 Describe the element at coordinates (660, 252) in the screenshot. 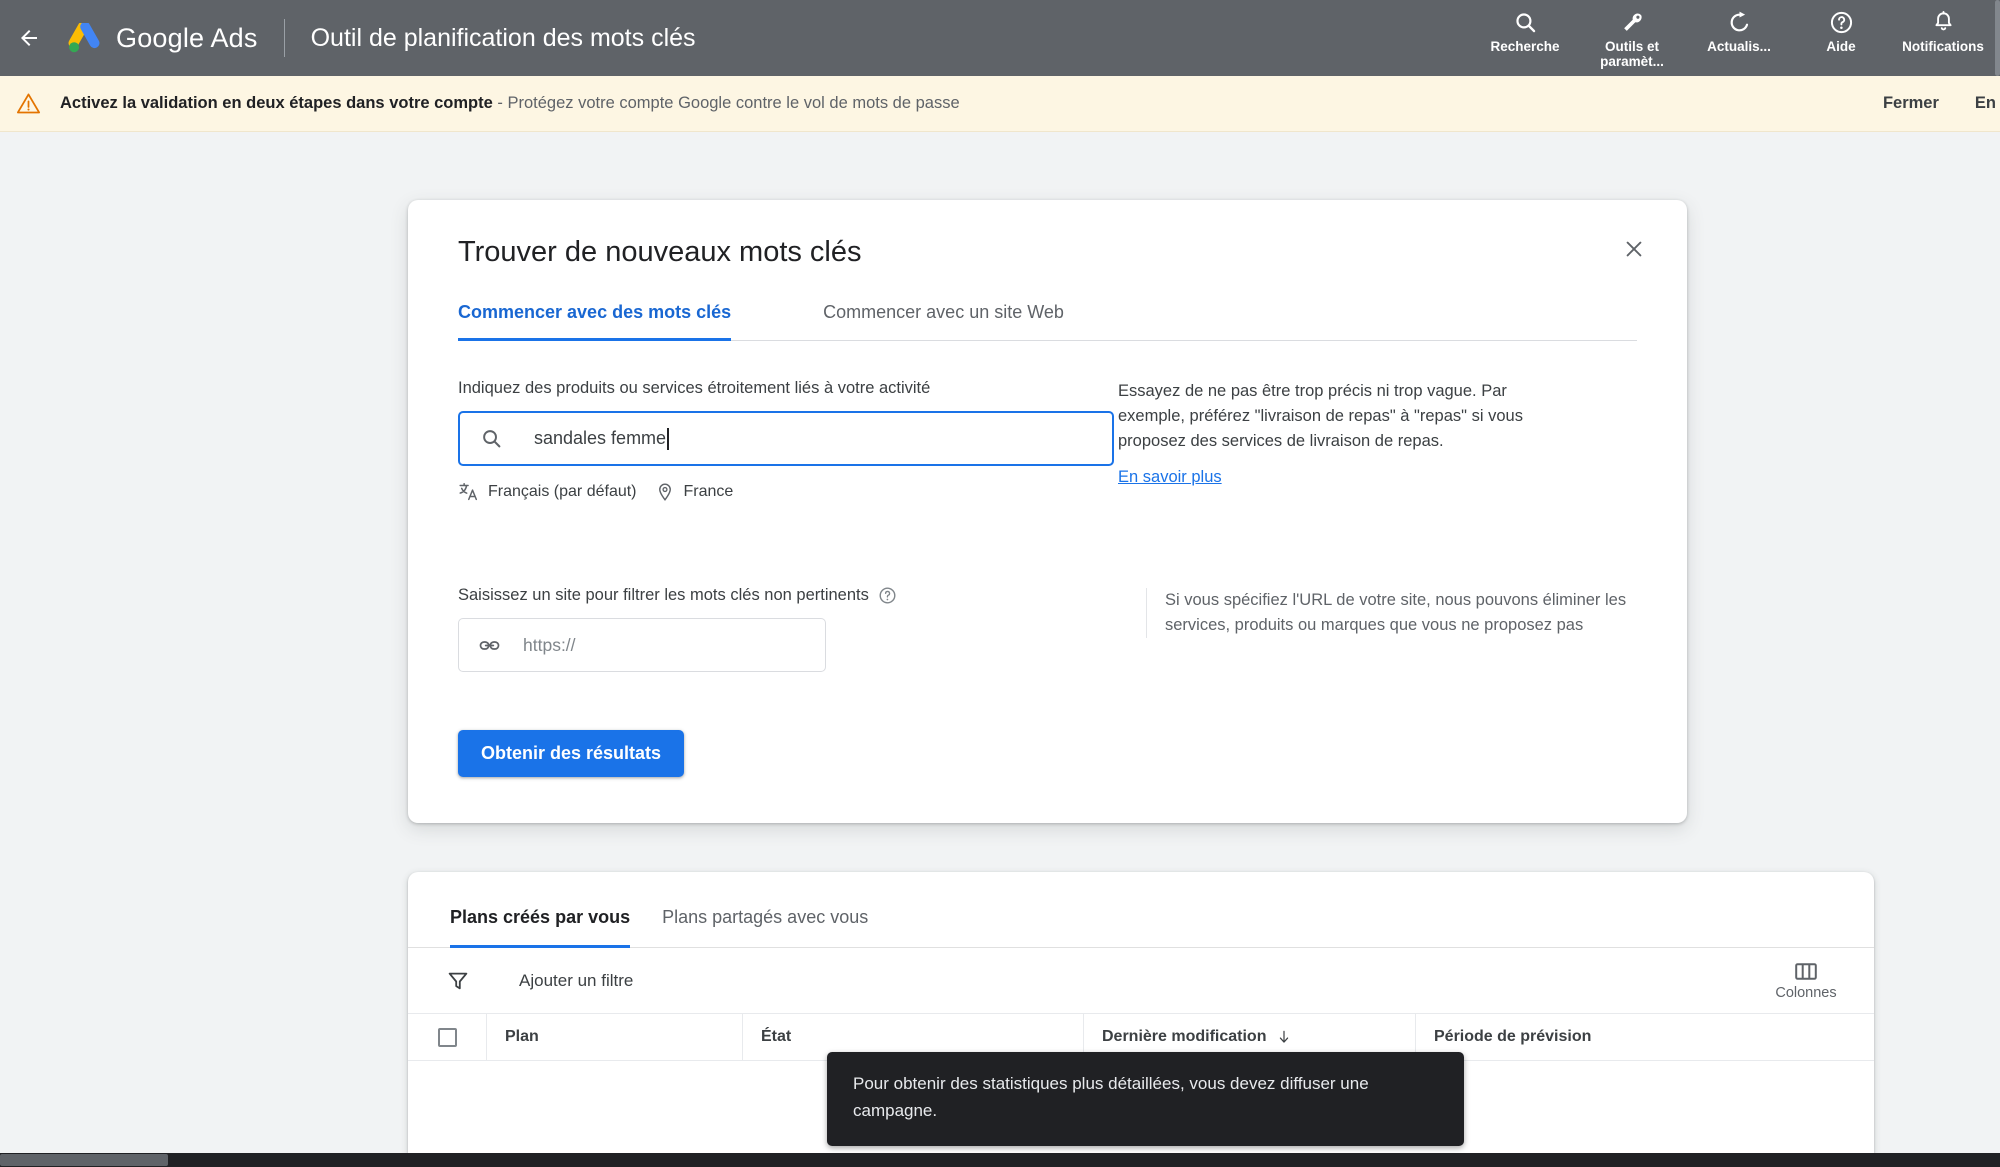

I see `dialog-title: Trouver de nouveaux mots clés` at that location.